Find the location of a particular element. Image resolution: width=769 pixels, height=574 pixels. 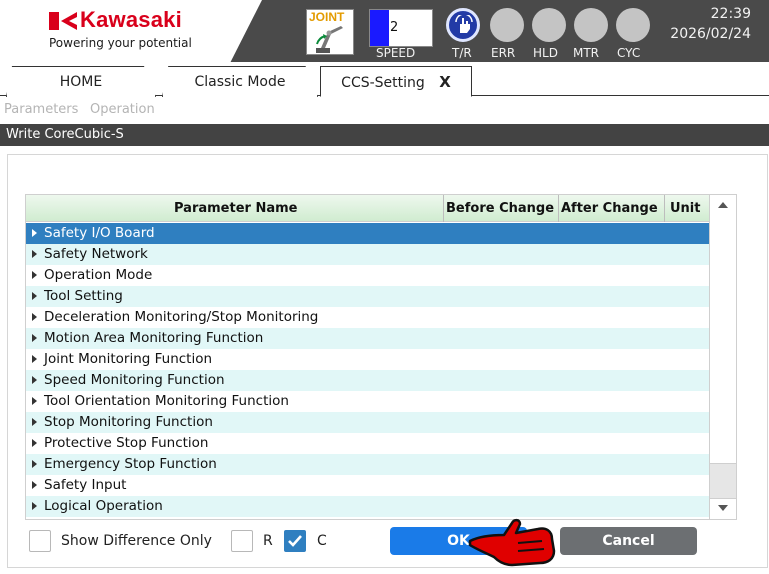

error-lamp is located at coordinates (507, 25).